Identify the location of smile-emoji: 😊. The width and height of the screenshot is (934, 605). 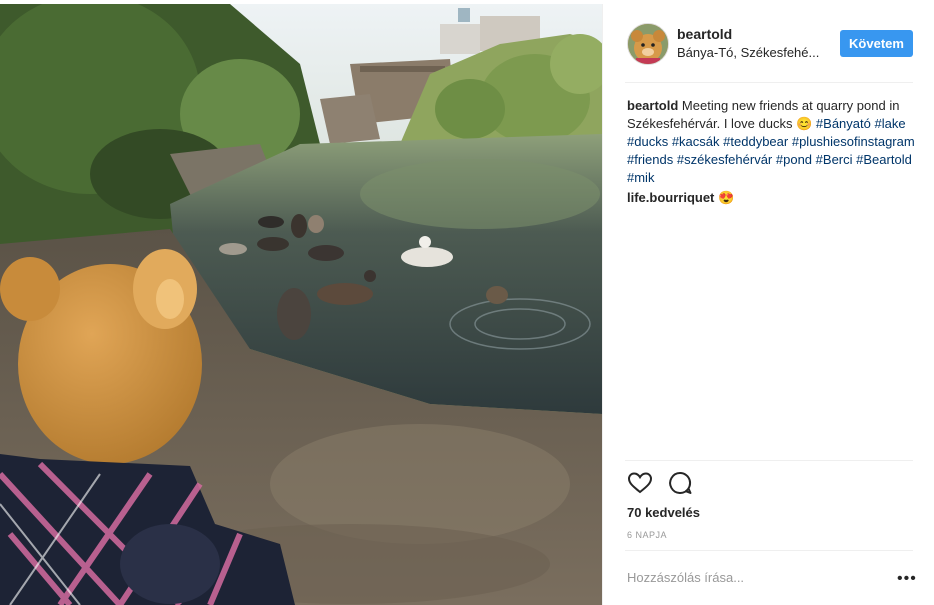
(804, 123).